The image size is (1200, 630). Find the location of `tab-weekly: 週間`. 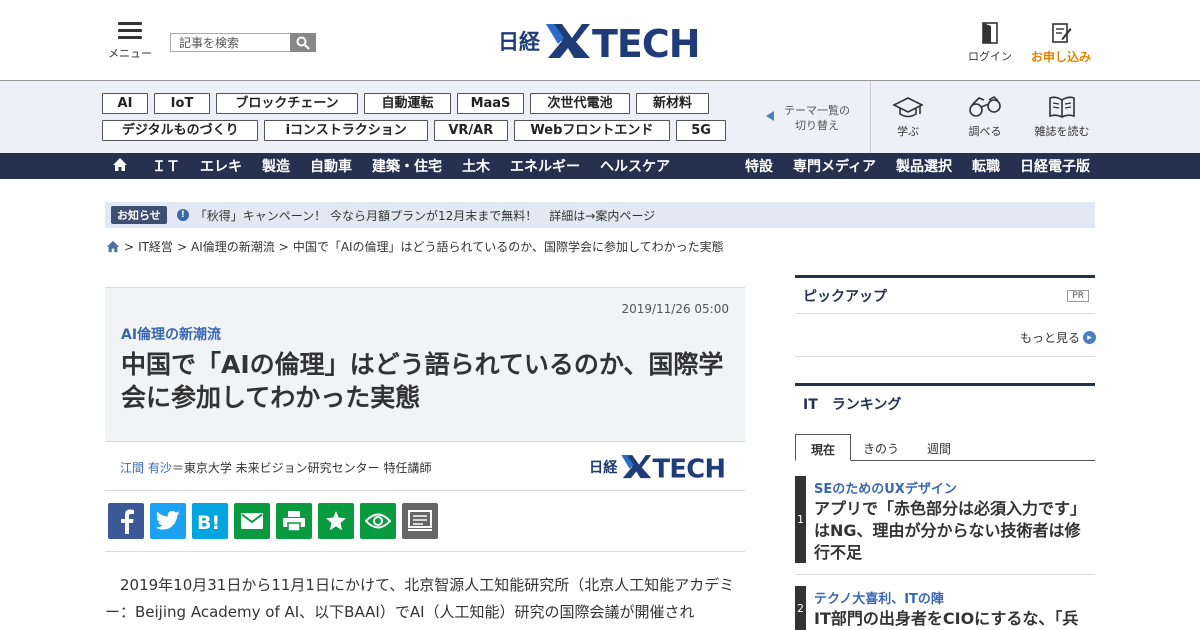

tab-weekly: 週間 is located at coordinates (939, 447).